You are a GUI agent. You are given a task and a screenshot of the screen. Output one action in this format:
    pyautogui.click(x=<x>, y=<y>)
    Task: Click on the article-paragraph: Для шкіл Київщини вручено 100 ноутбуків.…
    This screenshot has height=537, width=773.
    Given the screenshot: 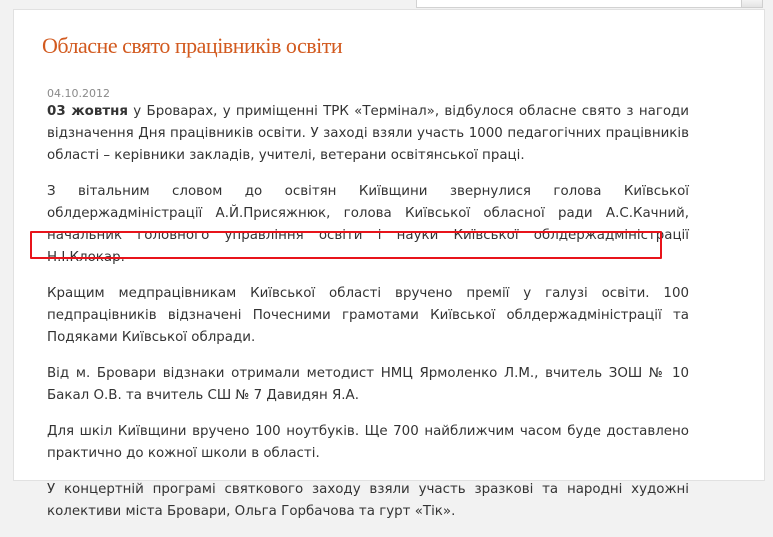 What is the action you would take?
    pyautogui.click(x=368, y=442)
    